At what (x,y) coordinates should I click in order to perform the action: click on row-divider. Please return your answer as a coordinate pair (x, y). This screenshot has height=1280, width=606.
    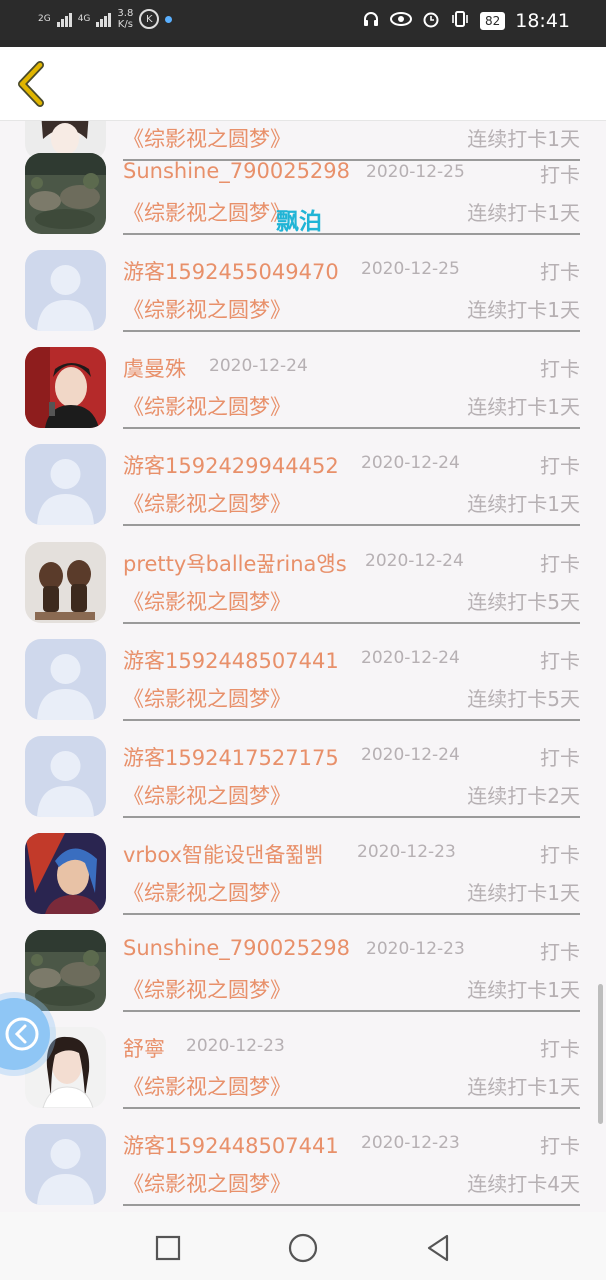
    Looking at the image, I should click on (351, 1205).